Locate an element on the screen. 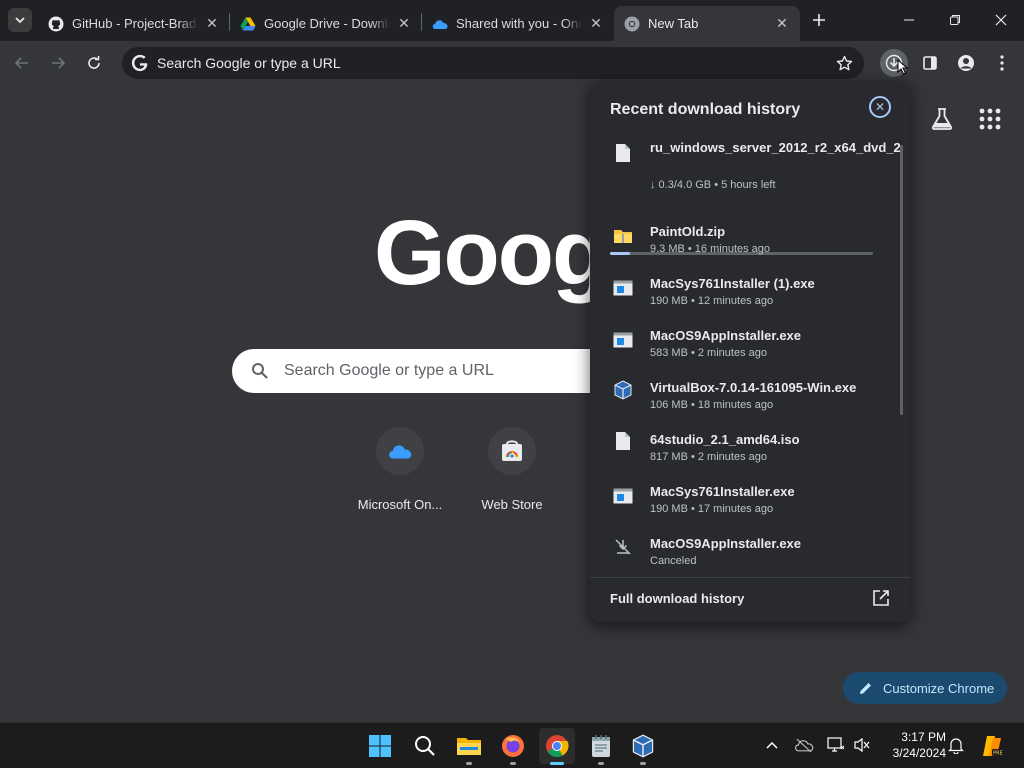  download-filename: MacSys761Installer.exe is located at coordinates (722, 491).